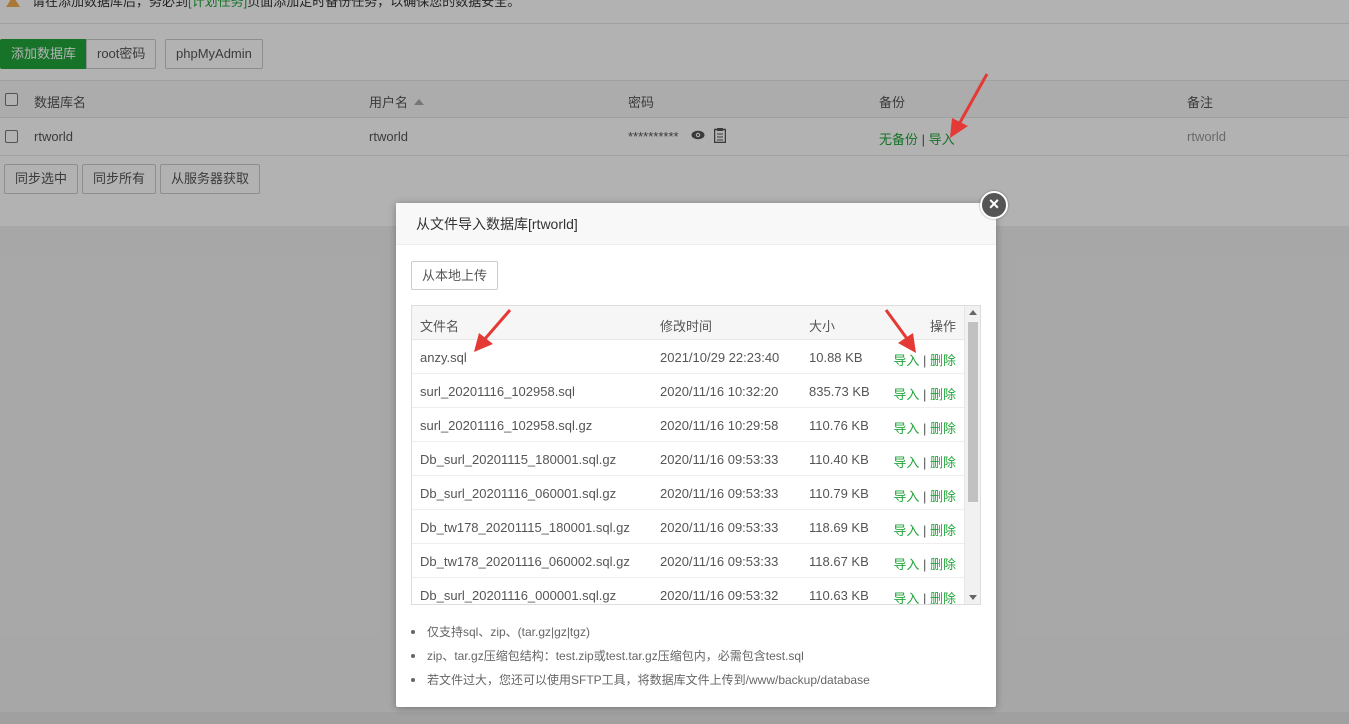 This screenshot has height=724, width=1349. Describe the element at coordinates (506, 425) in the screenshot. I see `file-name: surl_20201116_102958.sql.gz` at that location.